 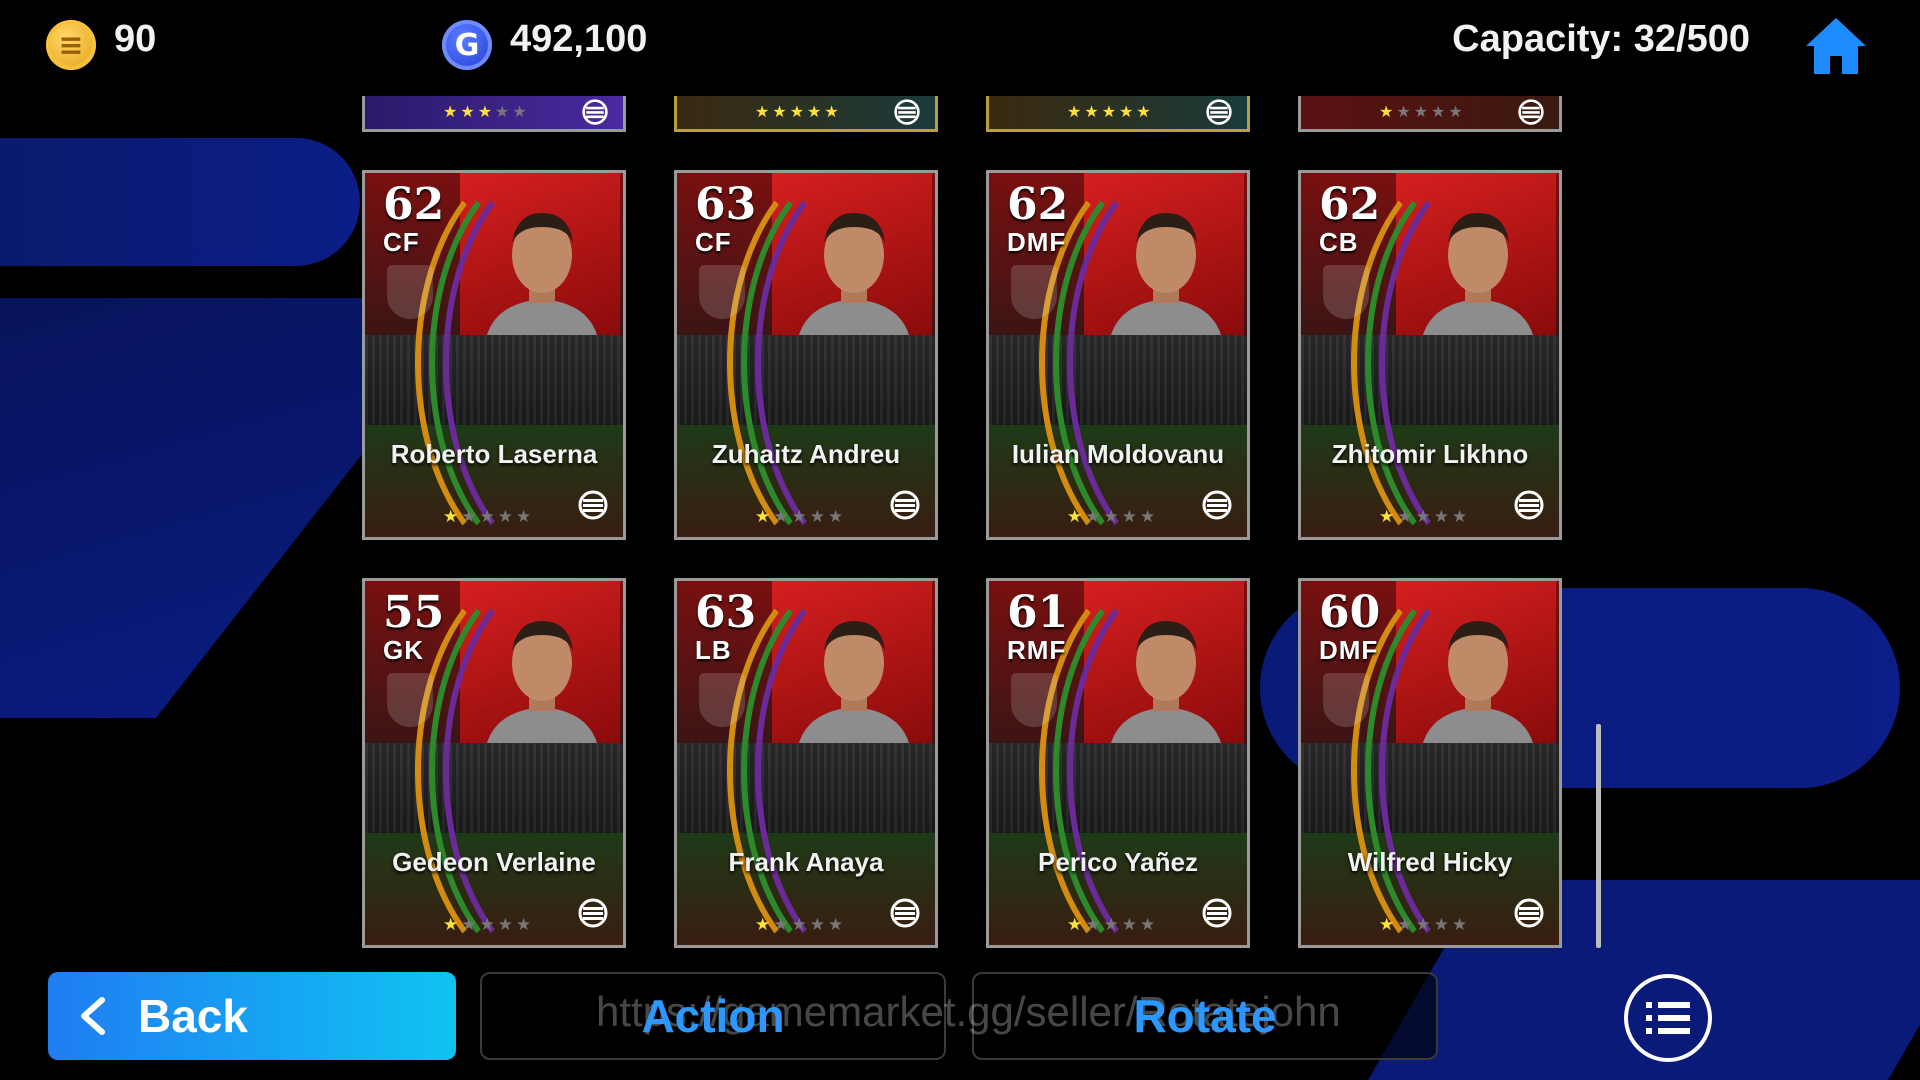 What do you see at coordinates (180, 202) in the screenshot?
I see `bg-decor-shape` at bounding box center [180, 202].